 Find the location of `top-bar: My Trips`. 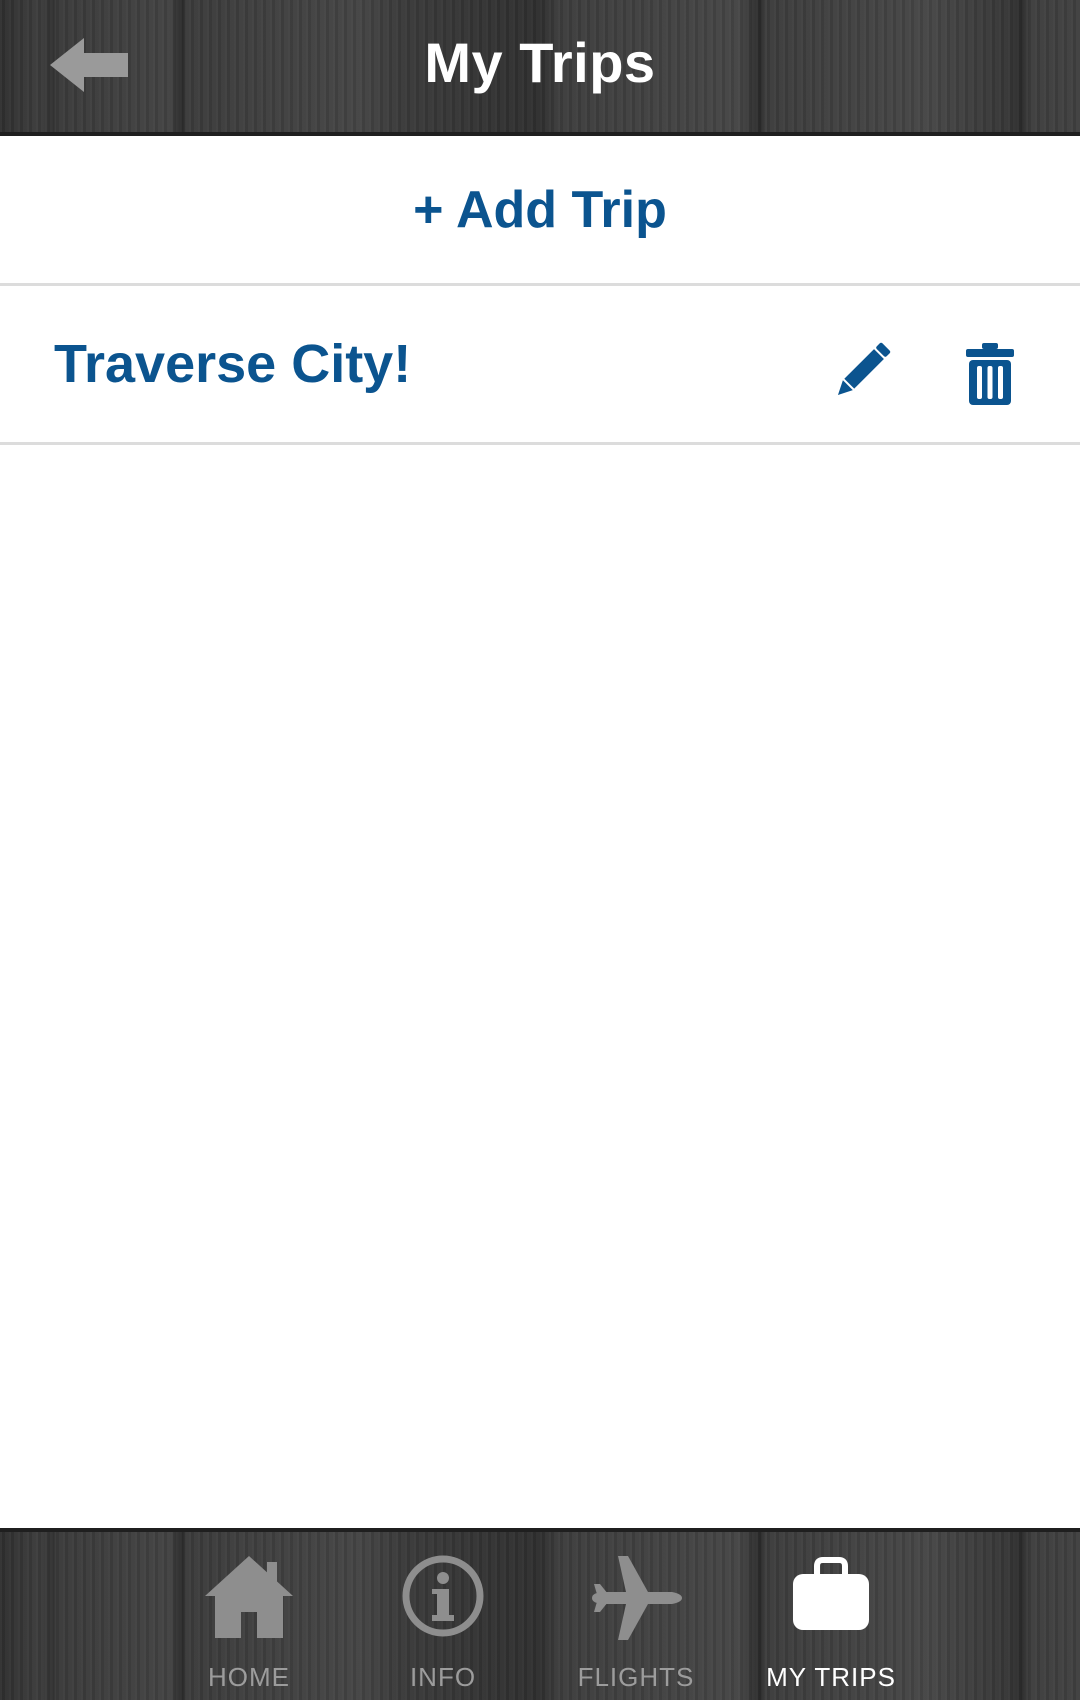

top-bar: My Trips is located at coordinates (540, 68).